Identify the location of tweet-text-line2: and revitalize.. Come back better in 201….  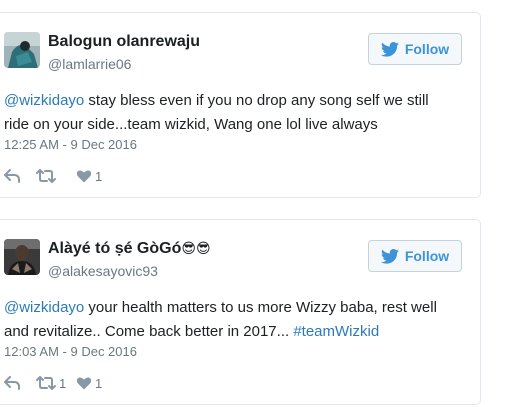
(149, 331).